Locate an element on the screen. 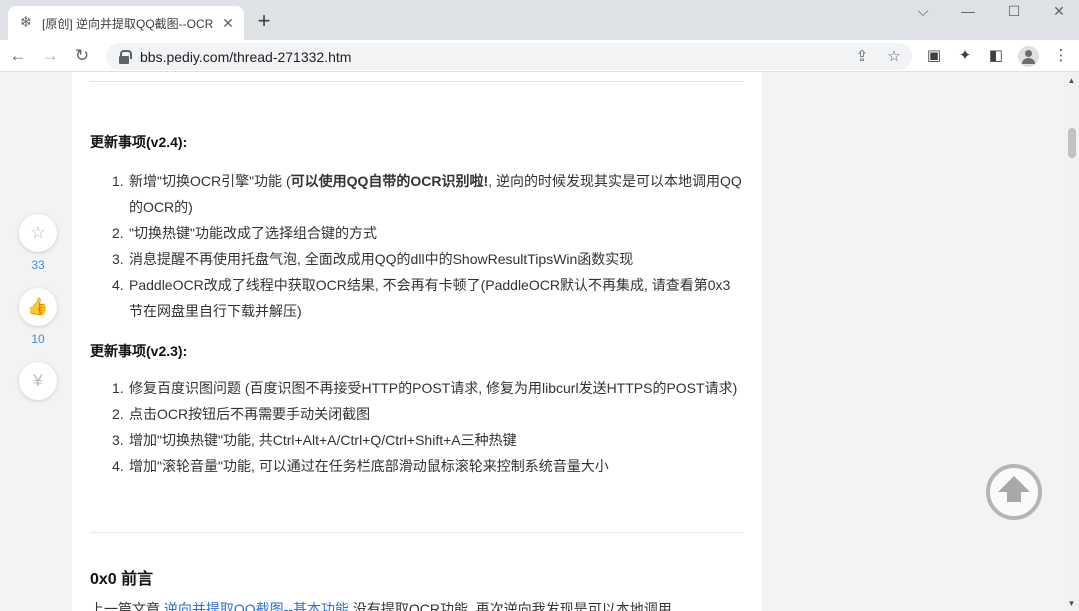 The width and height of the screenshot is (1079, 611). tab-strip: ❄ [原创] 逆向并提取QQ截图--OCR ✕ + ⌵ — ☐ ✕ is located at coordinates (539, 20).